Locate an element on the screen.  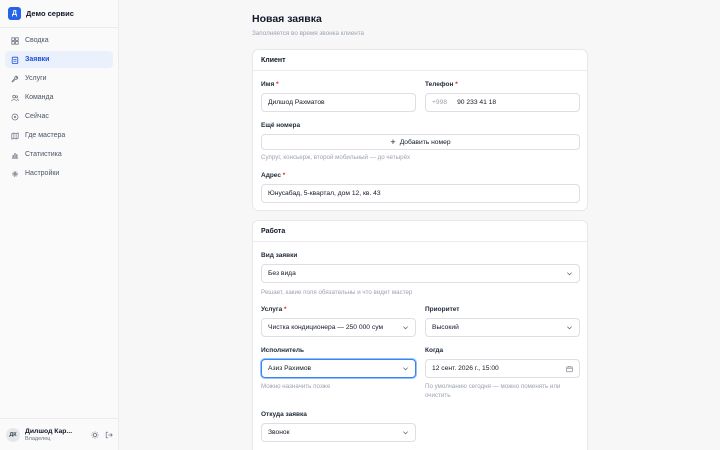
service-select: Чистка кондиционера — 250 000 сум is located at coordinates (338, 327).